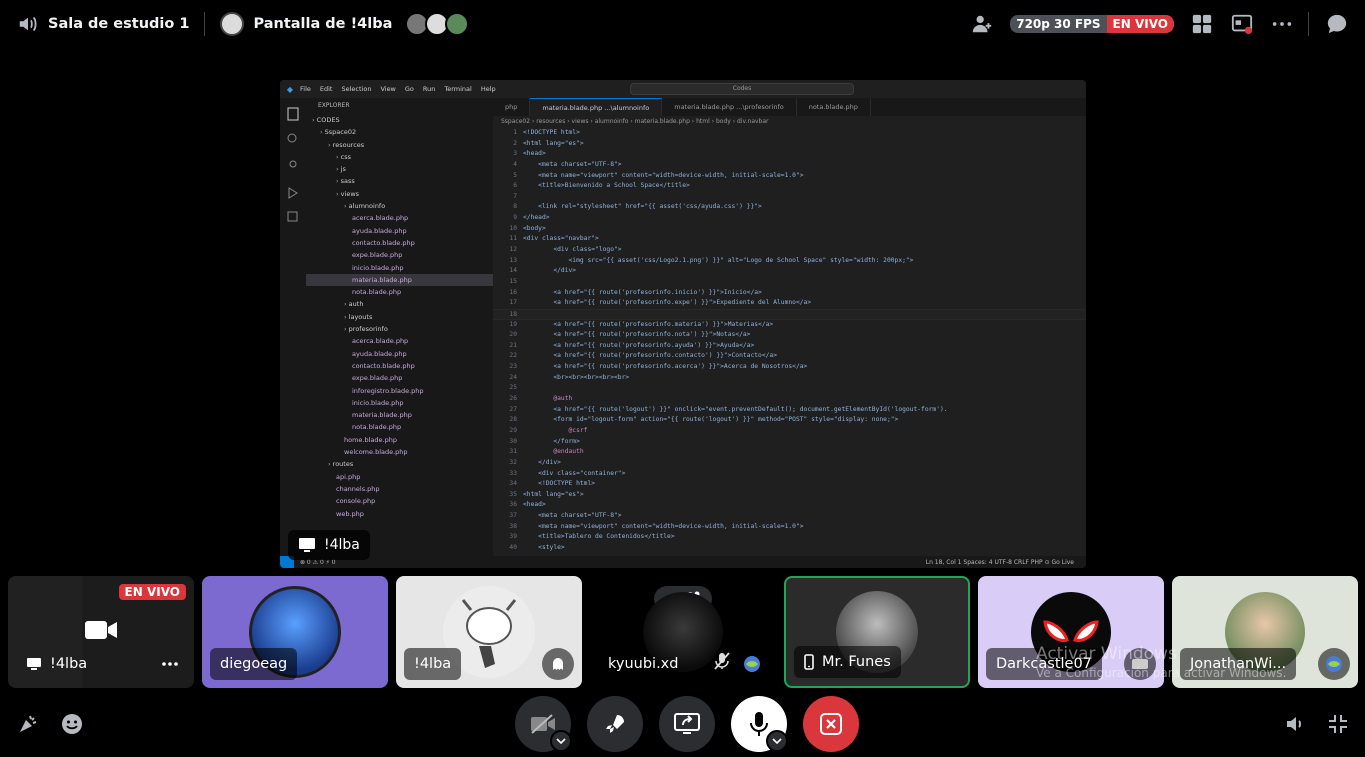 The width and height of the screenshot is (1365, 757). Describe the element at coordinates (118, 24) in the screenshot. I see `channel-name: Sala de estudio 1` at that location.